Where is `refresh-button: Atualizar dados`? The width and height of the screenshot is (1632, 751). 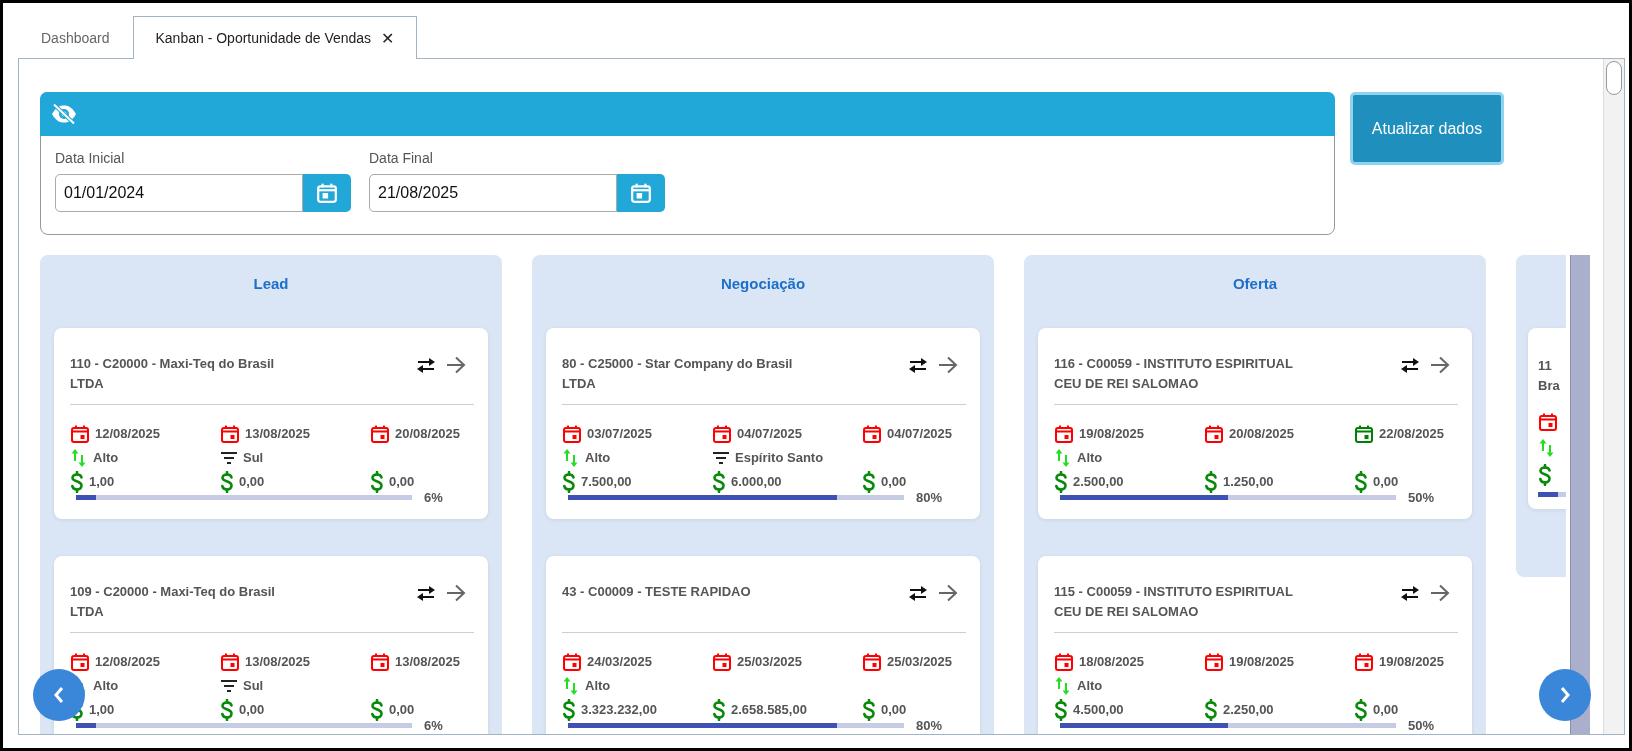 refresh-button: Atualizar dados is located at coordinates (1427, 128).